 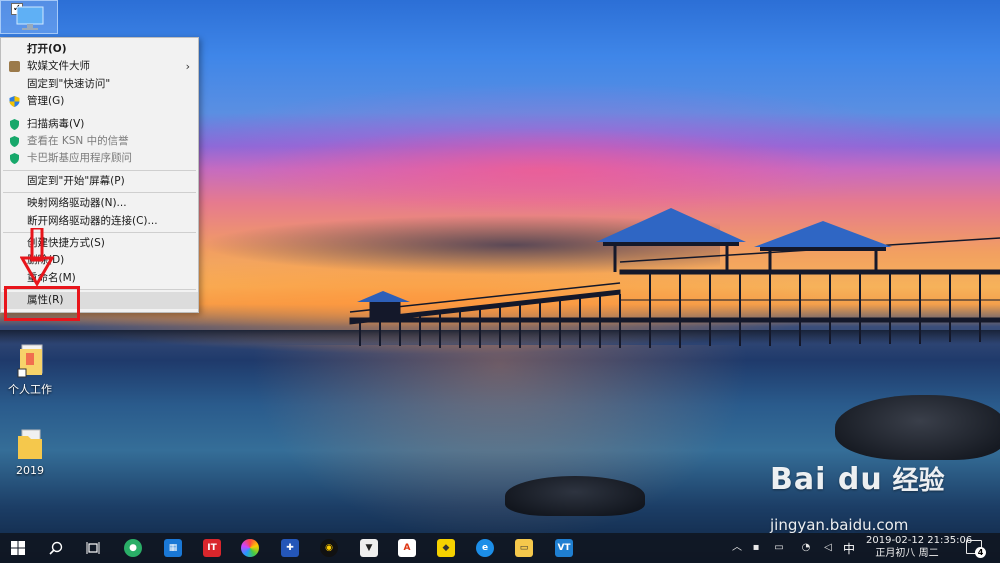 I want to click on menu-item-ksn-reputation: 查看在 KSN 中的信誉, so click(x=99, y=141).